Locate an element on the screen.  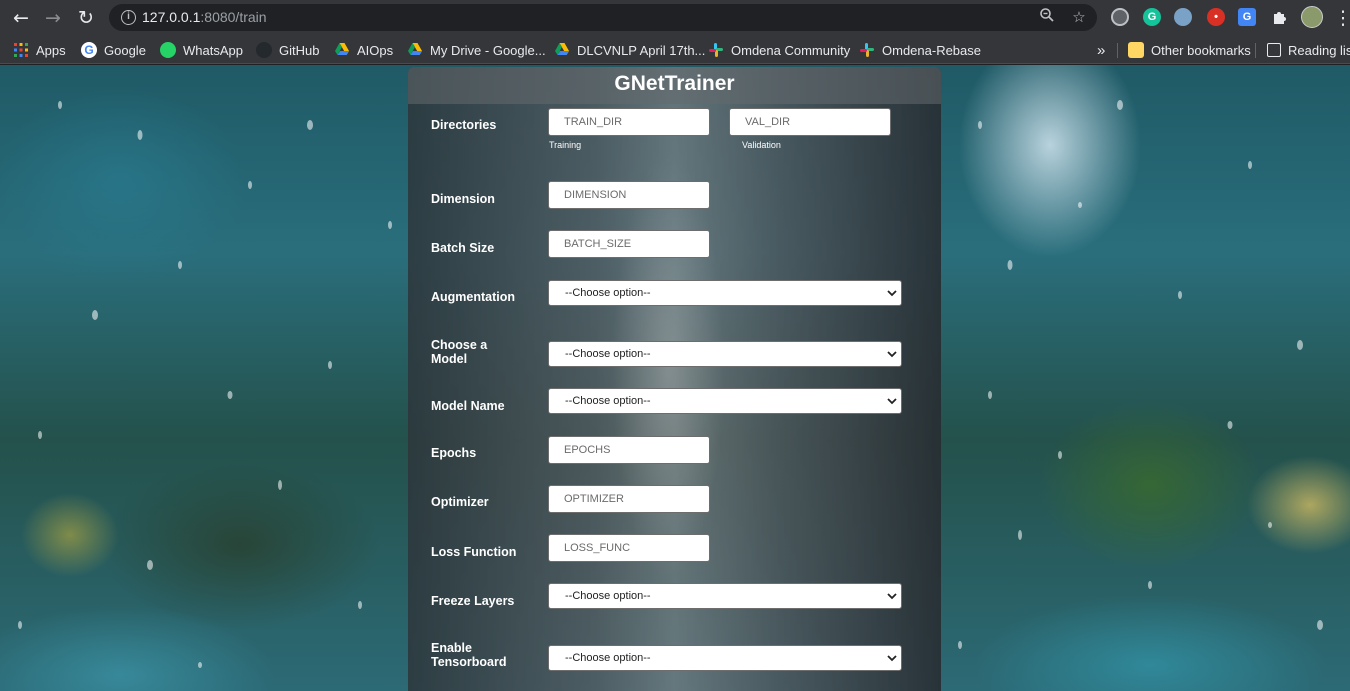
bookmark-label: Omdena Community is located at coordinates (791, 50).